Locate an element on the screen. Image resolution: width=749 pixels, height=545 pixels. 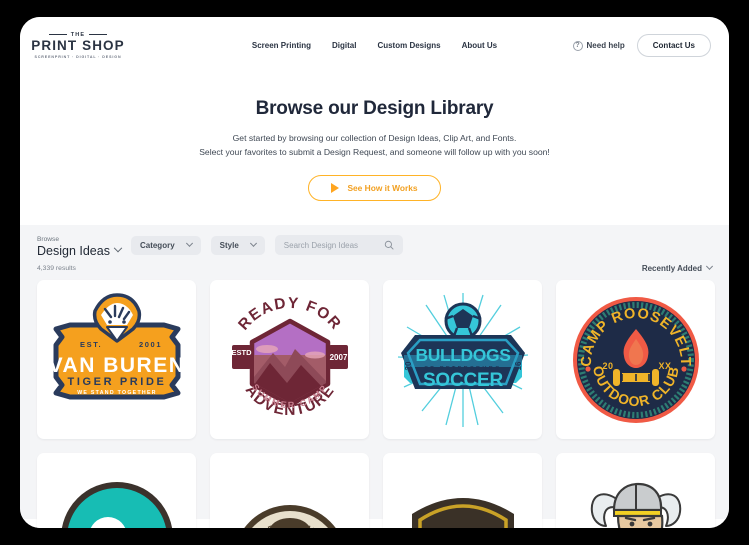
design-card-colorado-outdoor: COLORADO OUTDOOR is located at coordinates (462, 490).